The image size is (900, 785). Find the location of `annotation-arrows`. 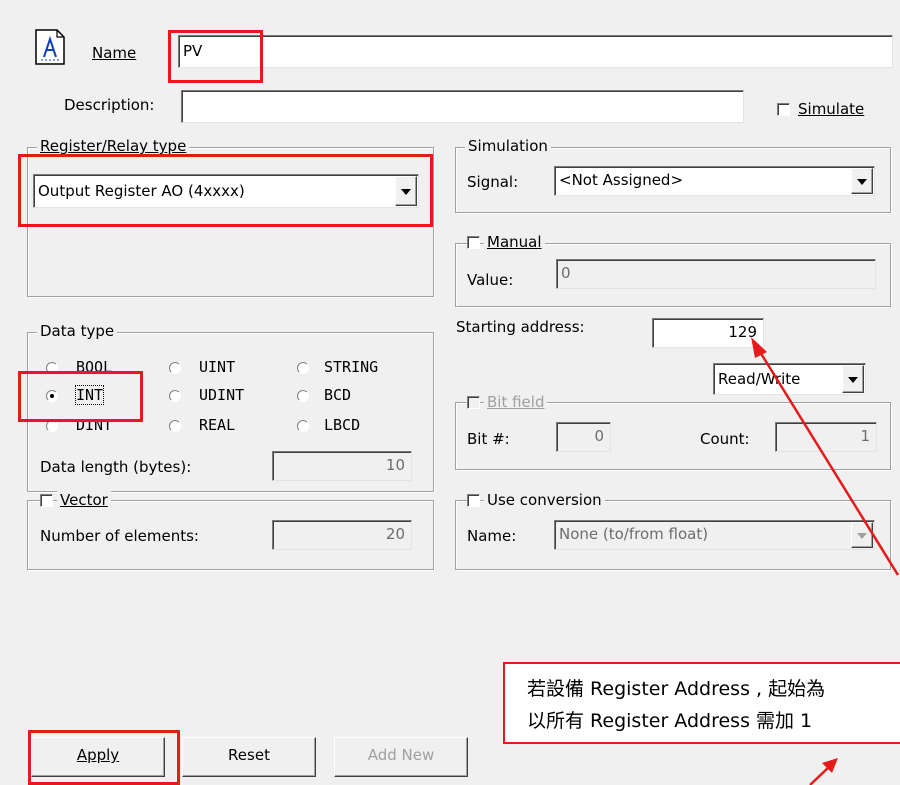

annotation-arrows is located at coordinates (825, 561).